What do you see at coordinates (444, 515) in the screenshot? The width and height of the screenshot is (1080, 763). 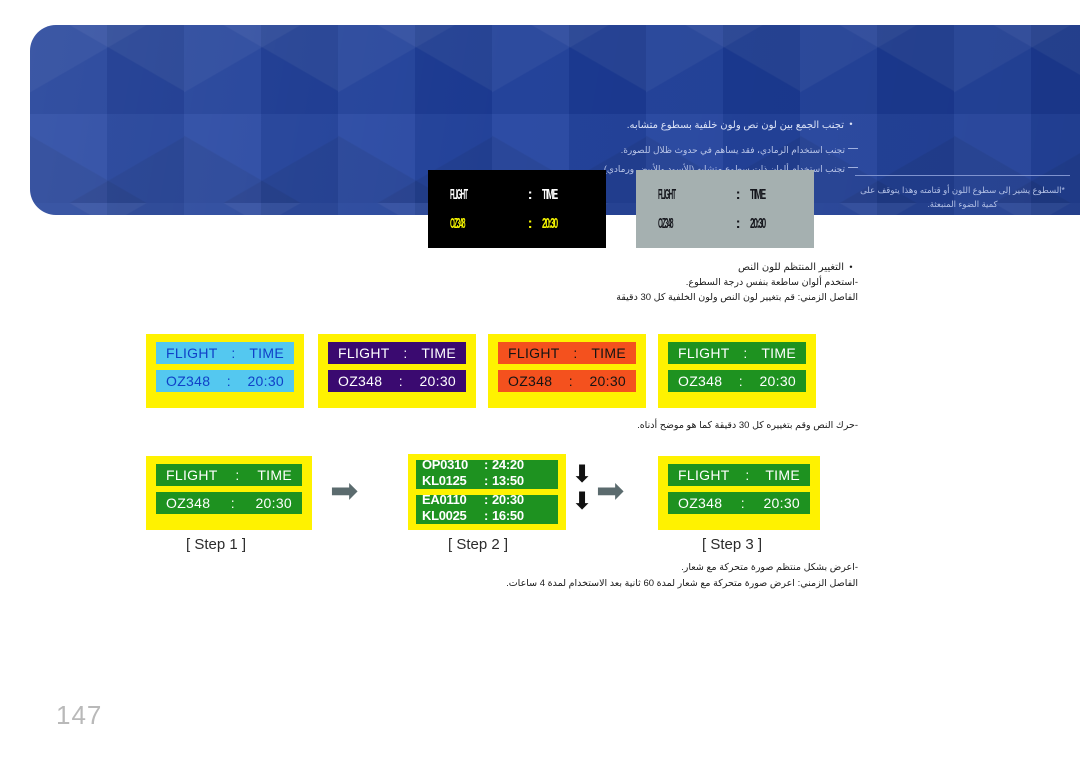 I see `flight-code: KL0025` at bounding box center [444, 515].